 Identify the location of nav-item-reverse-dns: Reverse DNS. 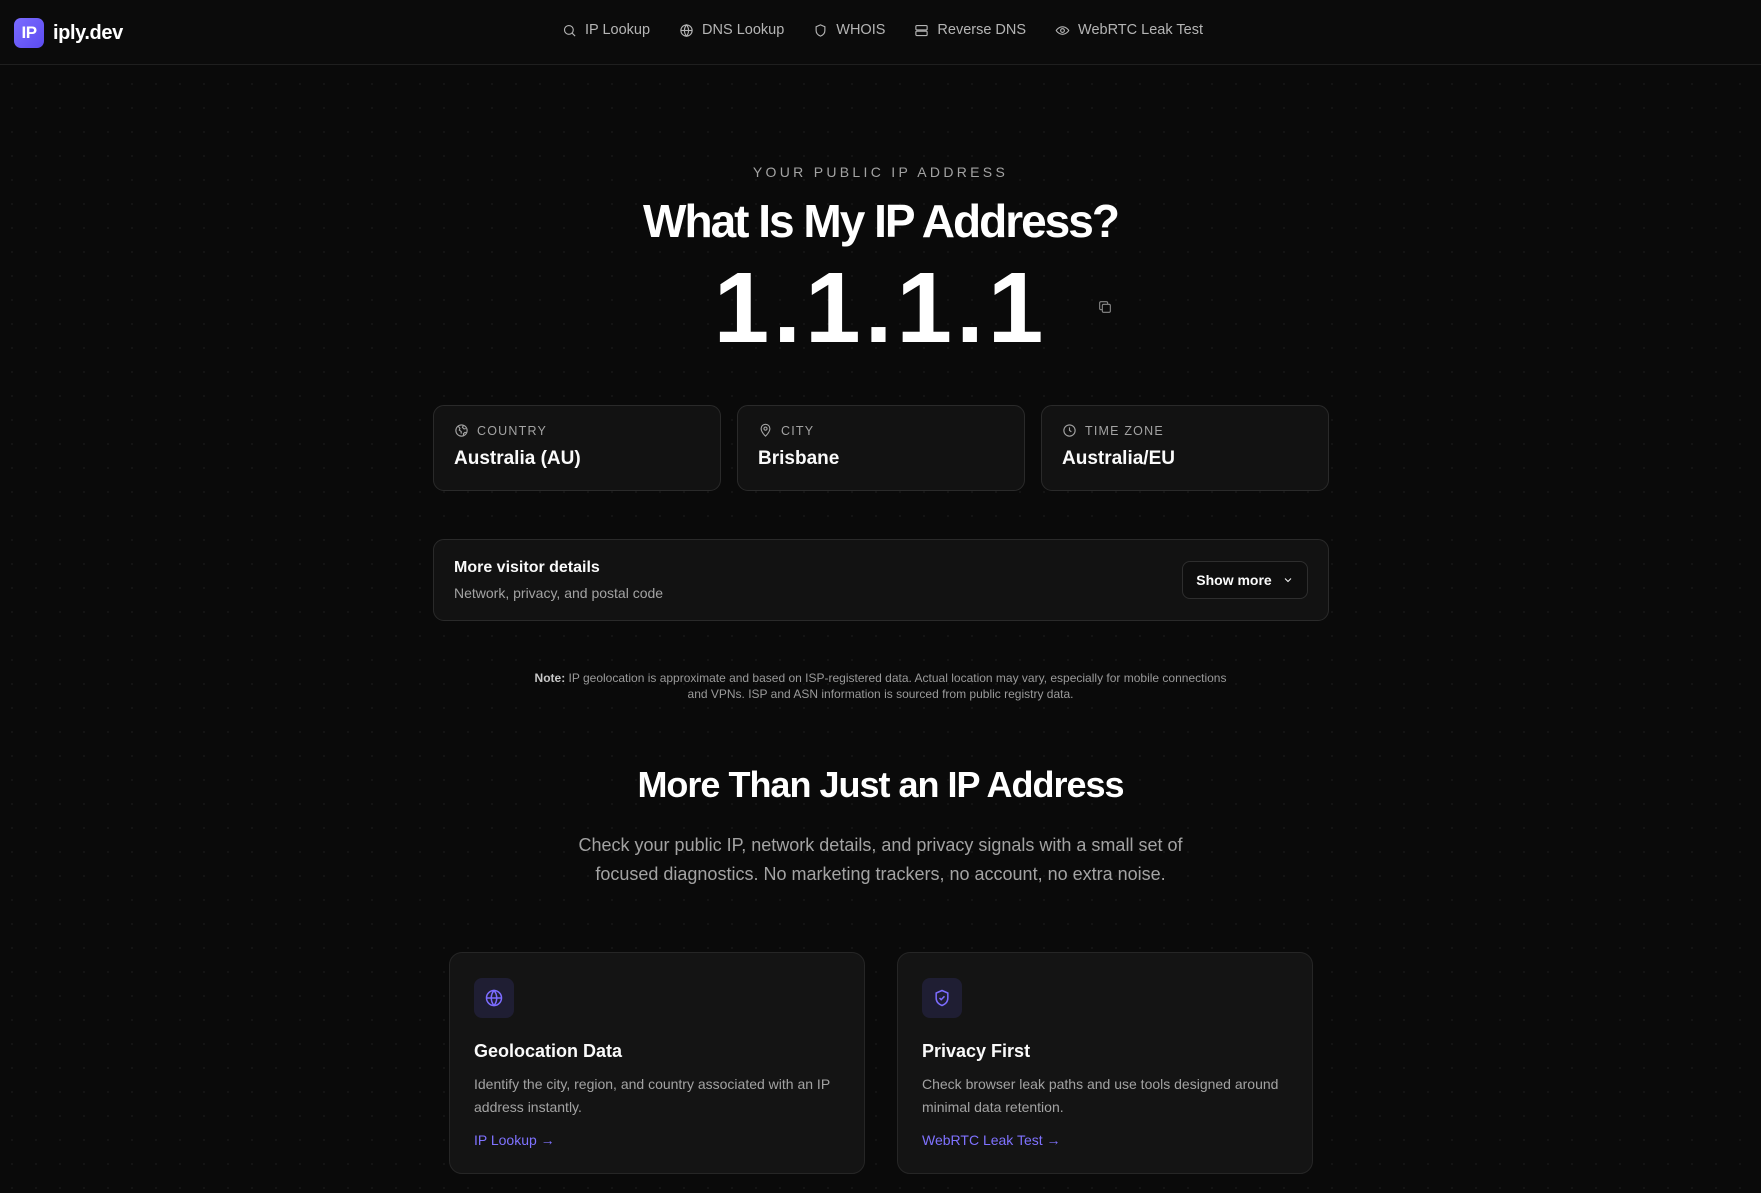
(970, 30).